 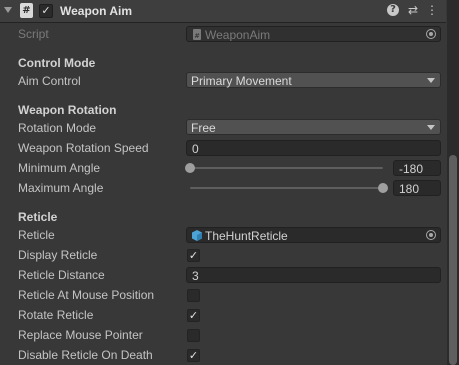 What do you see at coordinates (96, 11) in the screenshot?
I see `component-title: Weapon Aim` at bounding box center [96, 11].